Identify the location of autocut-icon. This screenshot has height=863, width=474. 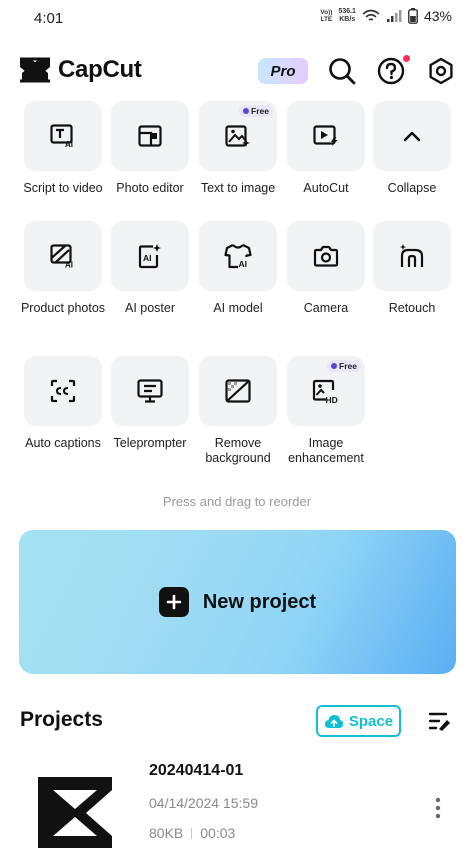
(325, 136).